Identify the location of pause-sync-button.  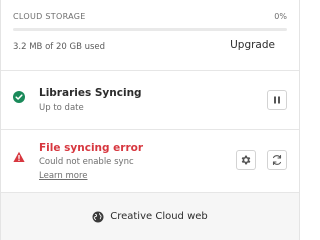
(277, 100).